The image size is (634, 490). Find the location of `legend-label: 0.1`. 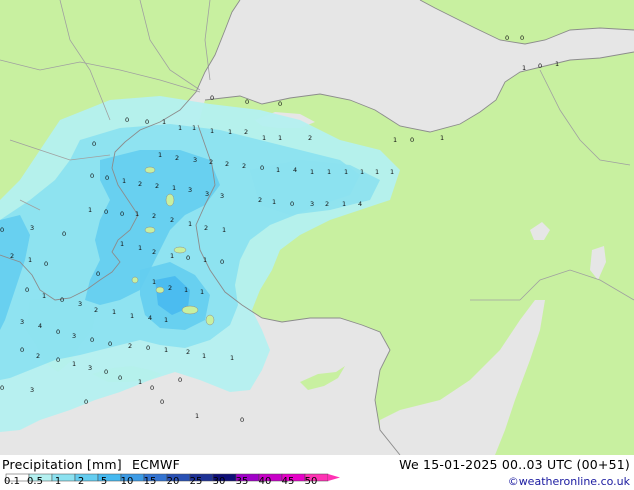

legend-label: 0.1 is located at coordinates (12, 481).